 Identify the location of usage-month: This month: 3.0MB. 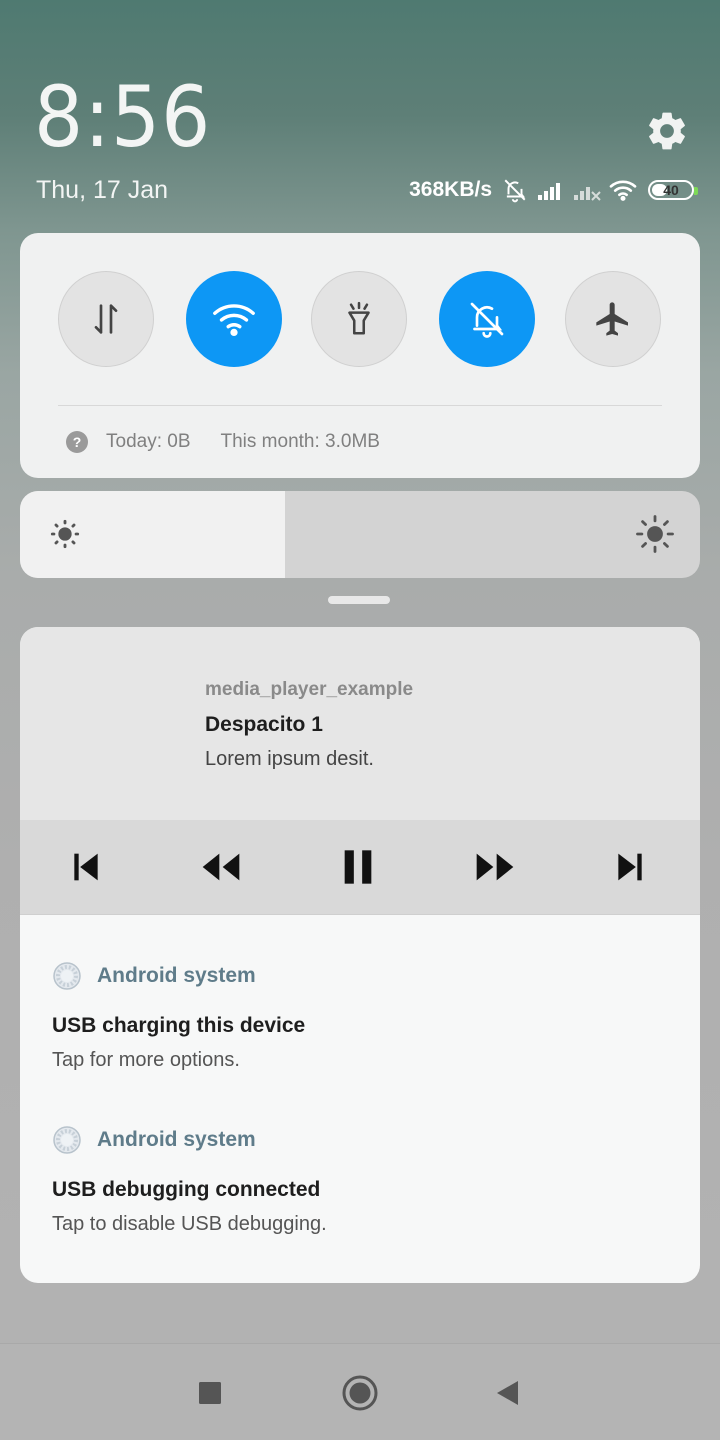
(300, 441).